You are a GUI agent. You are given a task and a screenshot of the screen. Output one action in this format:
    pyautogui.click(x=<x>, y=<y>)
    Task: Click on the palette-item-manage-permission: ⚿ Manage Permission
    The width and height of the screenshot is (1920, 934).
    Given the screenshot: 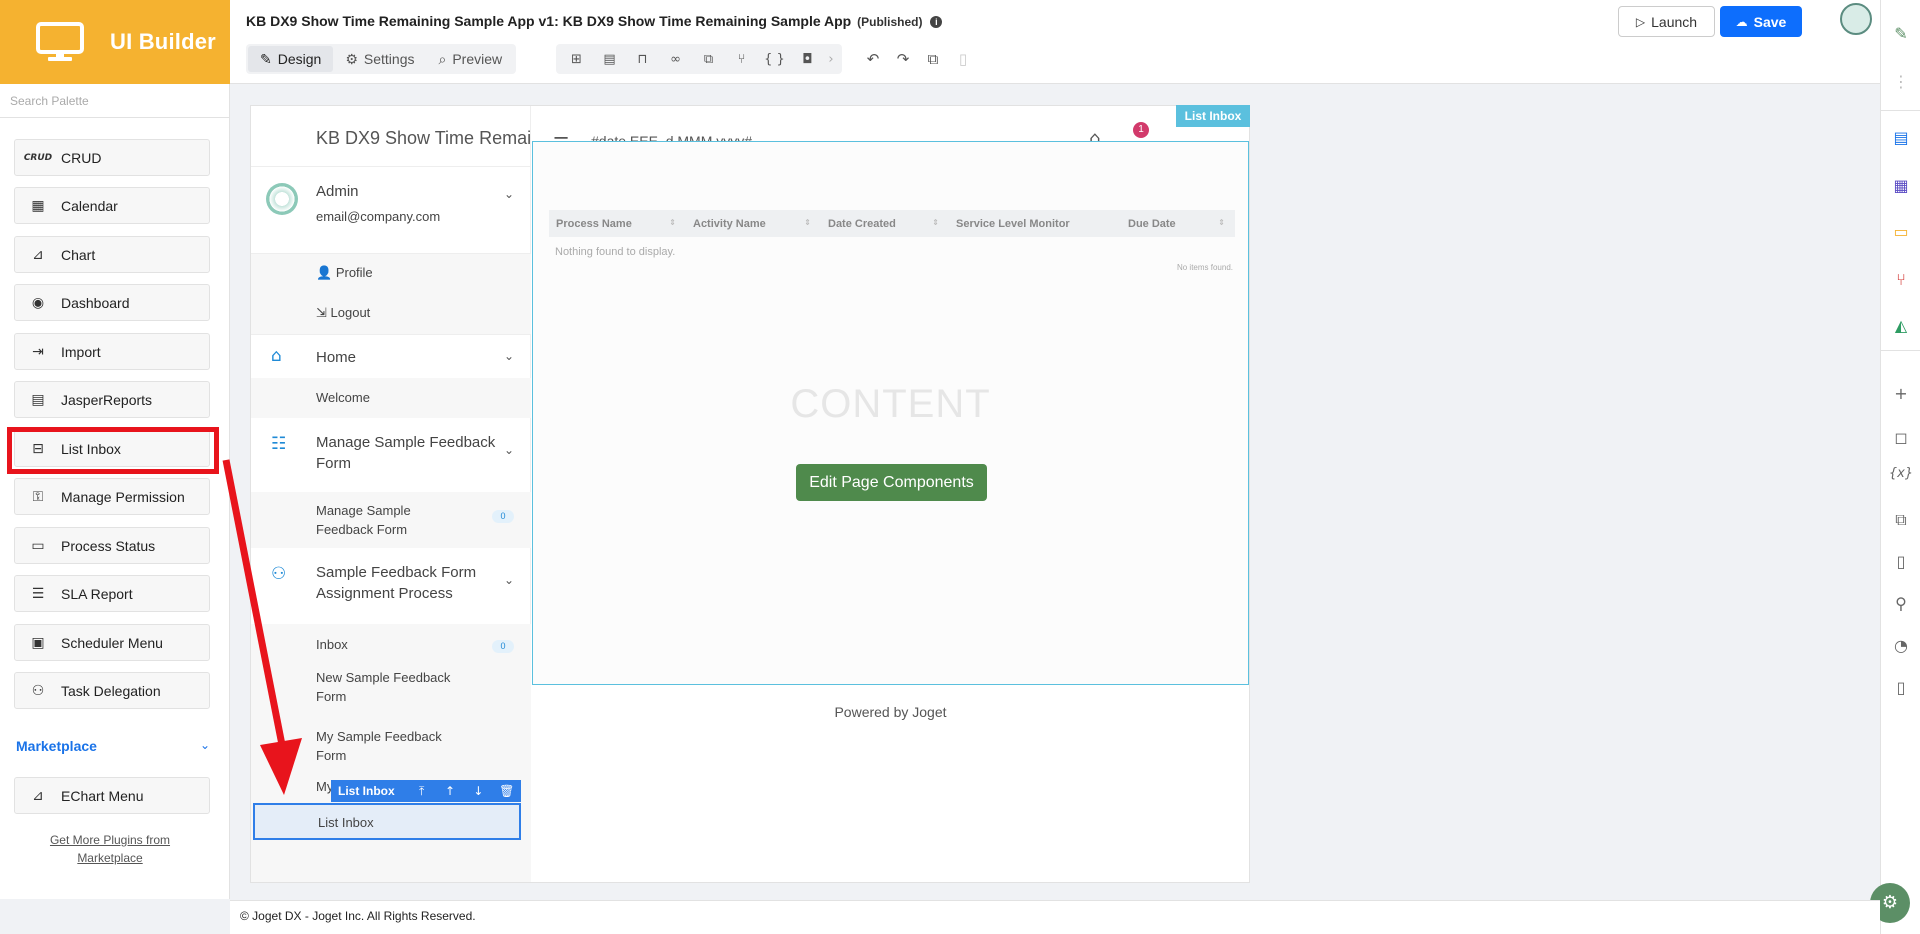 What is the action you would take?
    pyautogui.click(x=112, y=496)
    